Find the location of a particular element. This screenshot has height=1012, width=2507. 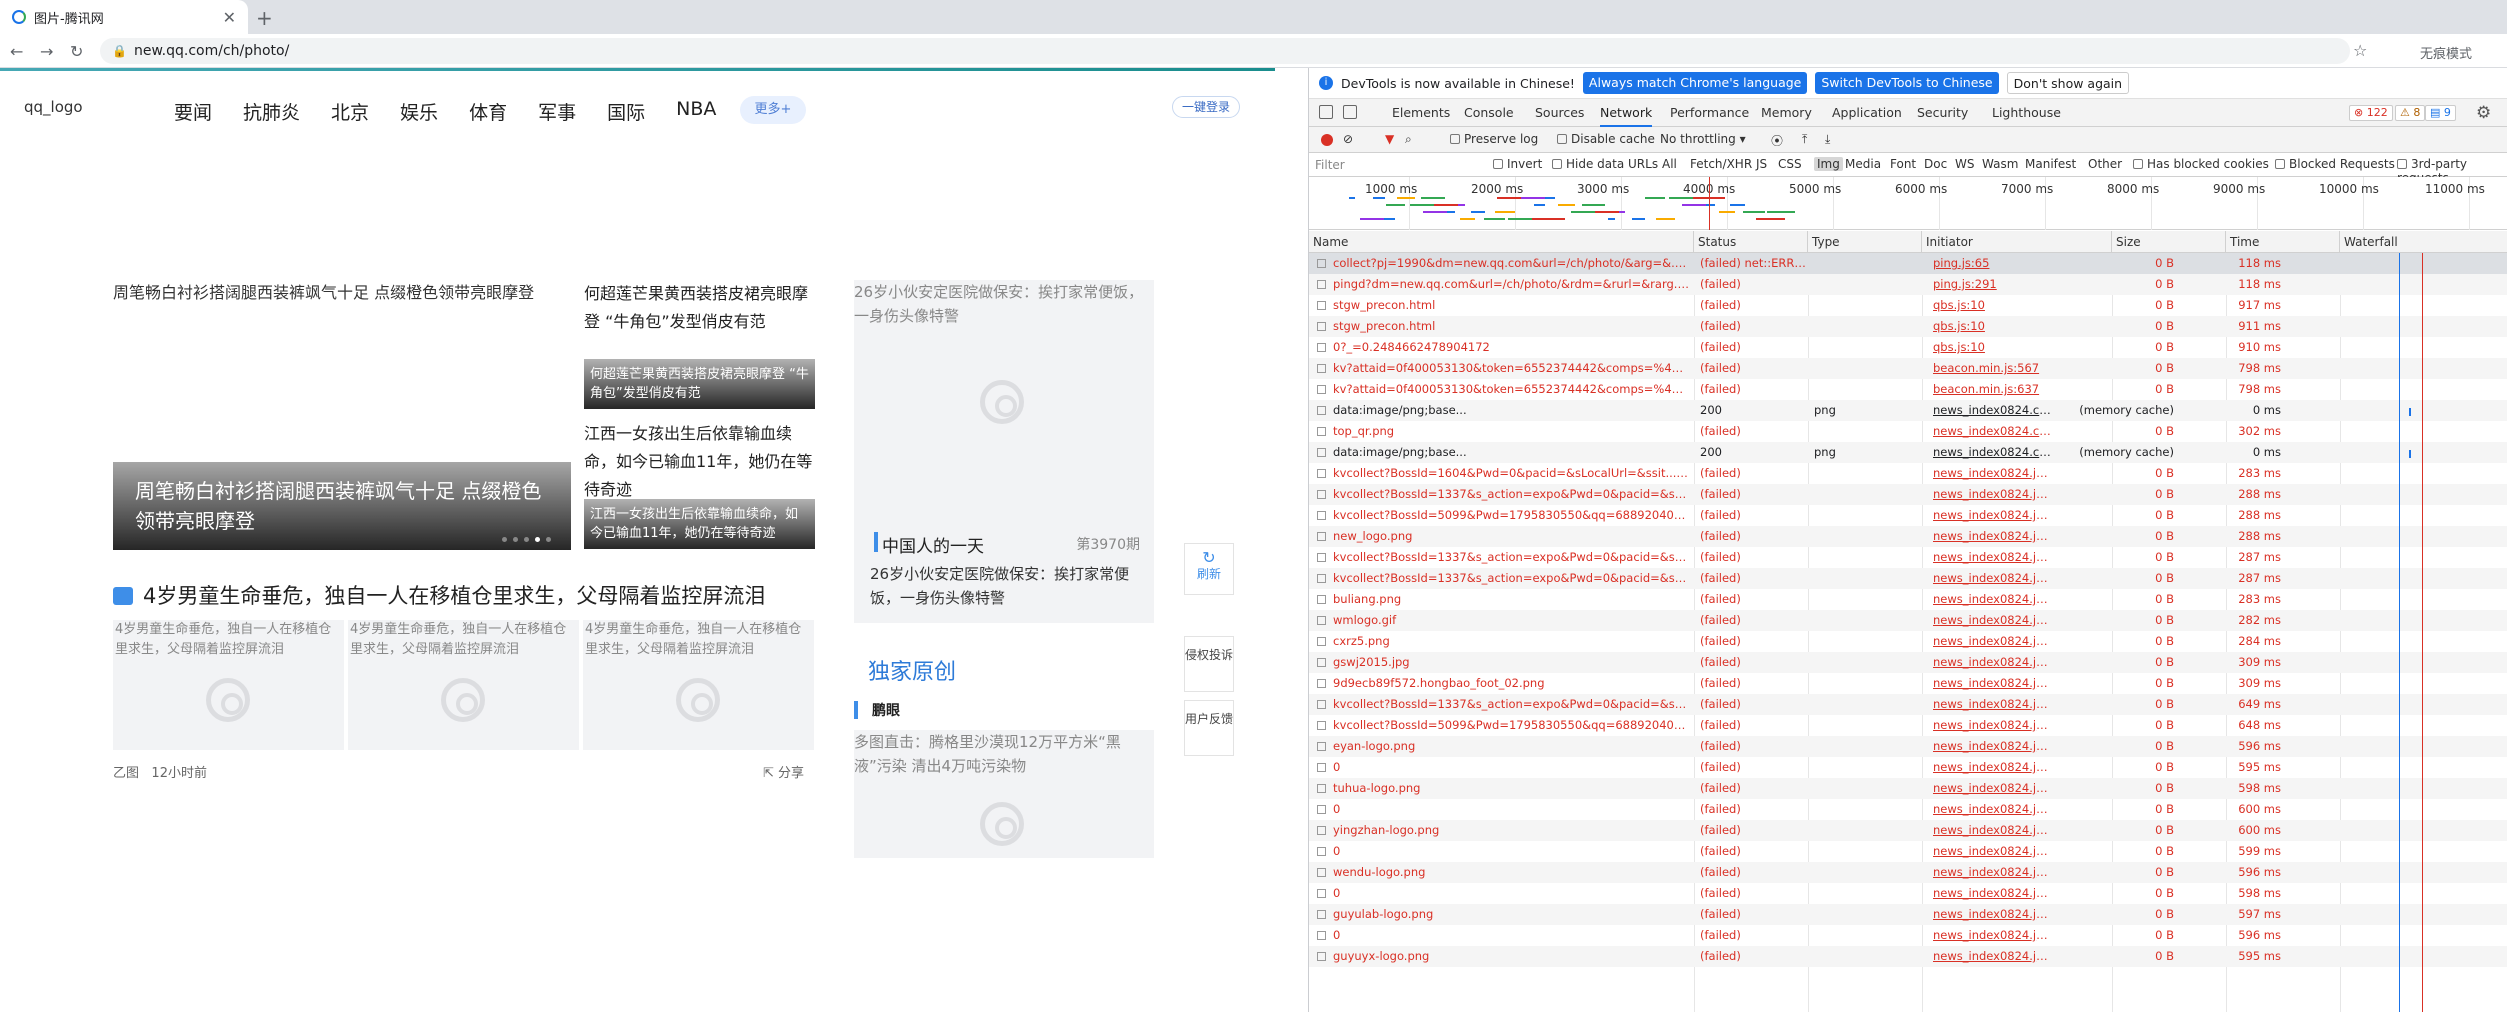

column-feature-image: 多图直击：腾格里沙漠现12万平方米“黑液”污染 清出4万吨污染物 is located at coordinates (1004, 794).